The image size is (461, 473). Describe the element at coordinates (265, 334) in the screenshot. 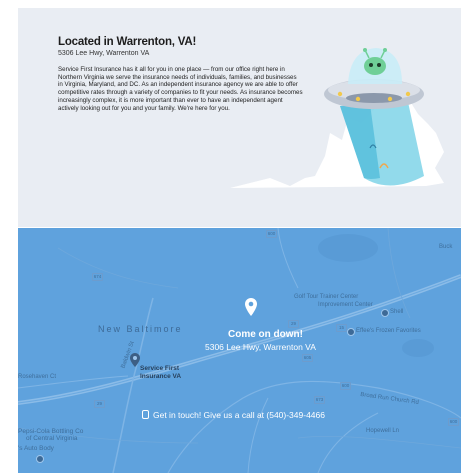

I see `cta-title: Come on down!` at that location.